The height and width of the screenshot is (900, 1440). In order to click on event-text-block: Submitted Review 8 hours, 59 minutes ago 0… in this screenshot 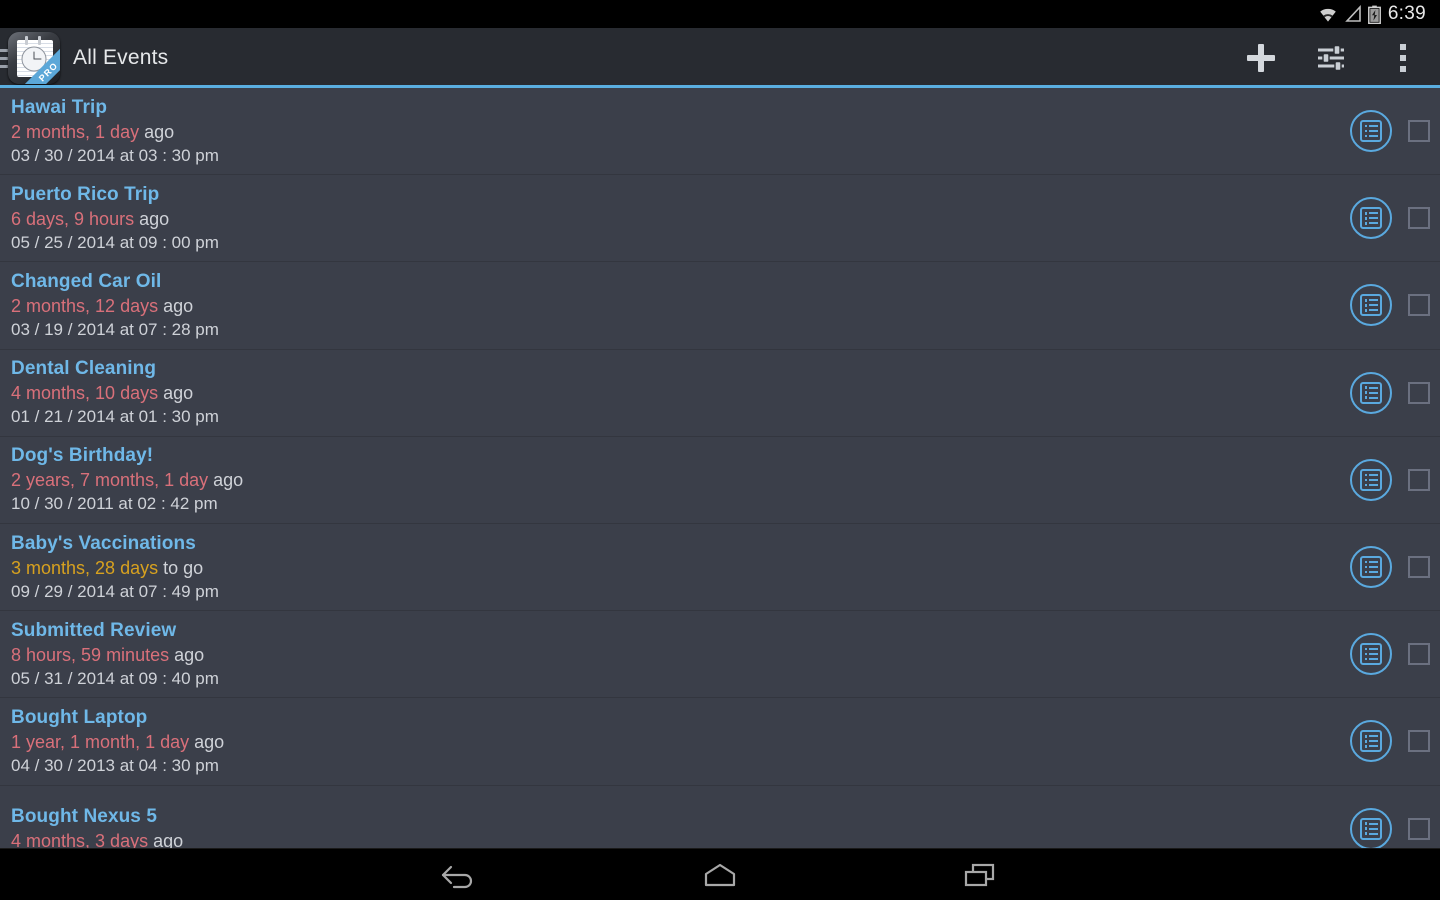, I will do `click(680, 654)`.